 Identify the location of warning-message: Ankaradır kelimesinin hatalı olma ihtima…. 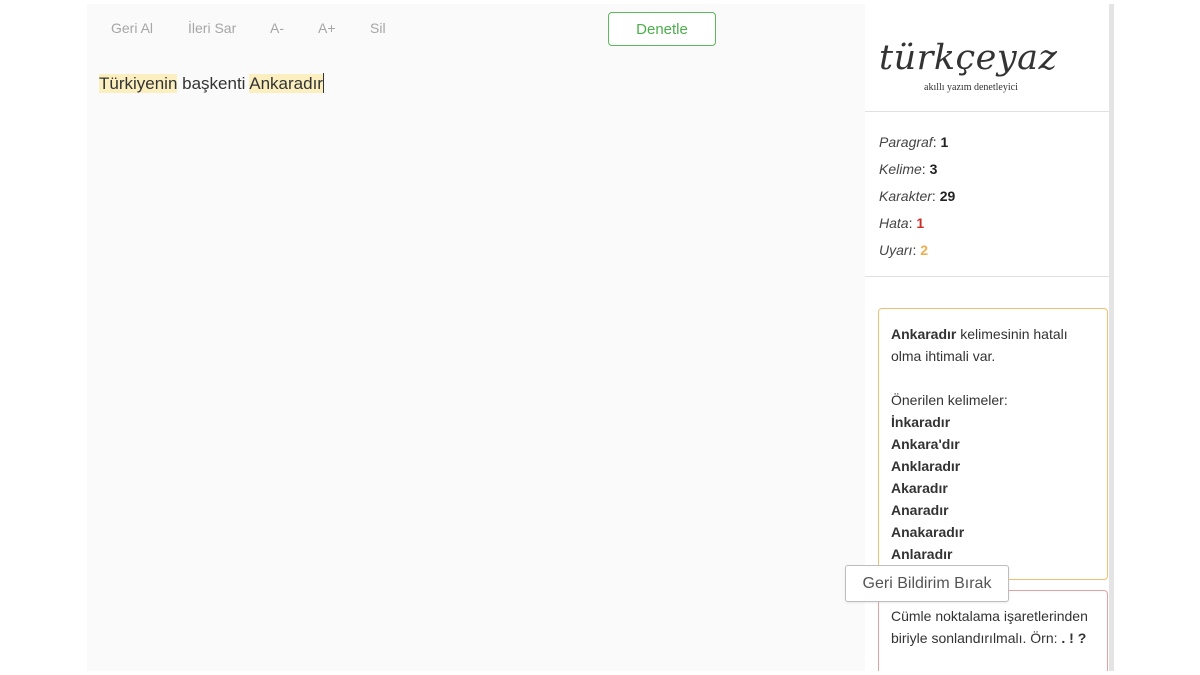
(992, 345).